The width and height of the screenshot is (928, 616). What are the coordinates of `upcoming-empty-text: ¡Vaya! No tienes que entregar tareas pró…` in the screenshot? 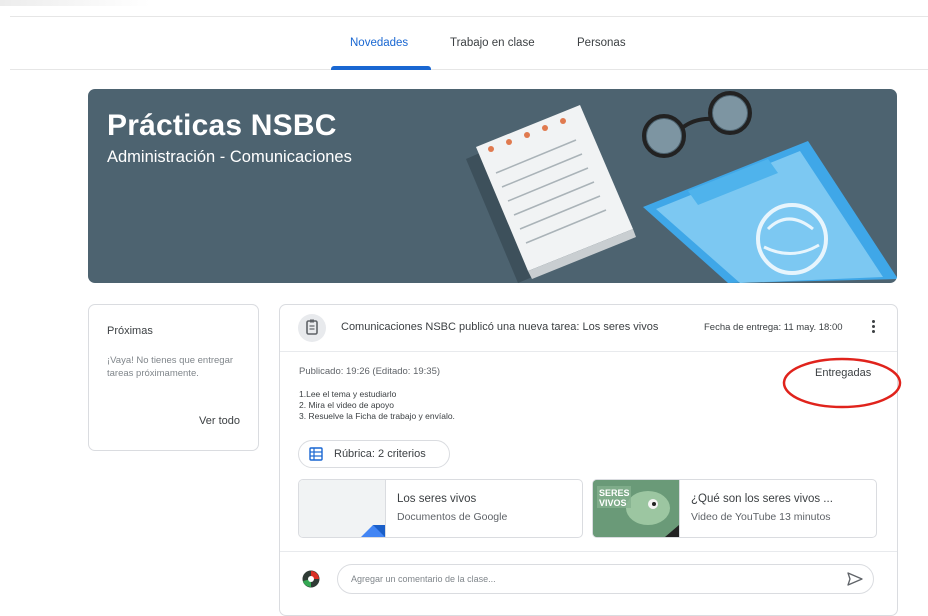 It's located at (170, 367).